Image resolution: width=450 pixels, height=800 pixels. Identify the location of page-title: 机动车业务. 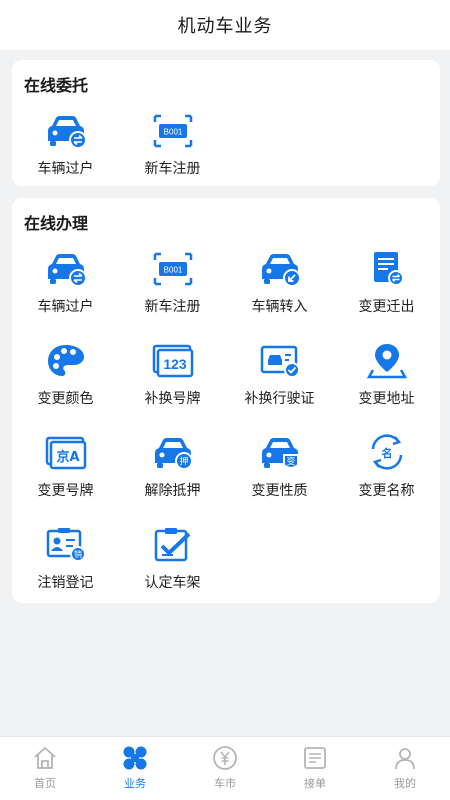
(225, 26).